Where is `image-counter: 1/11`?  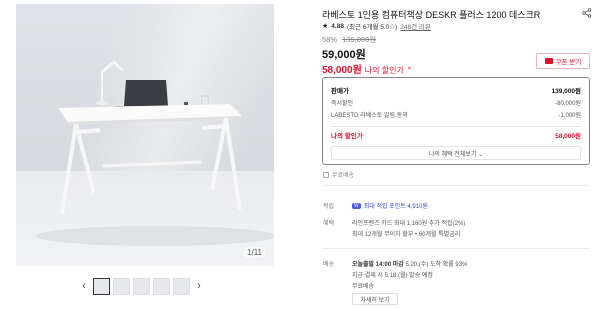
image-counter: 1/11 is located at coordinates (254, 252).